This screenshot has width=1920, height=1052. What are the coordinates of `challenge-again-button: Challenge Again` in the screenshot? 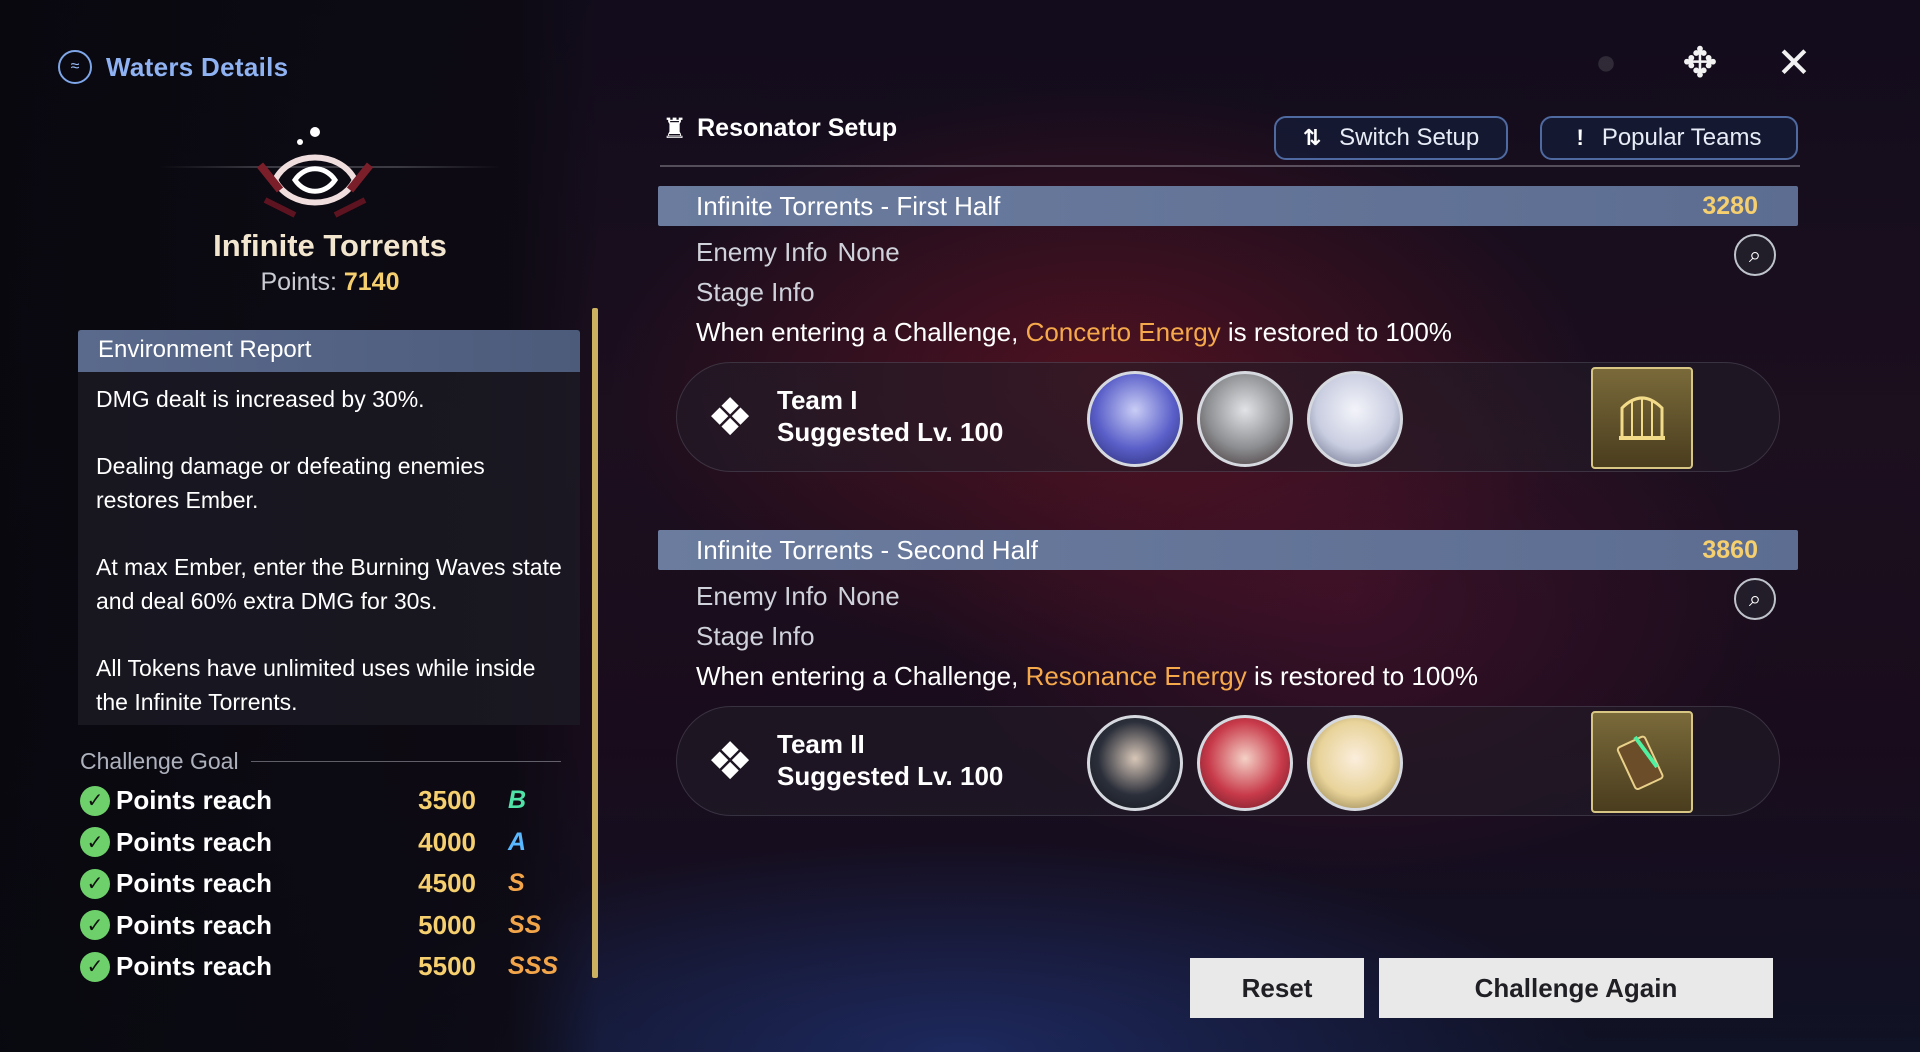 It's located at (1576, 988).